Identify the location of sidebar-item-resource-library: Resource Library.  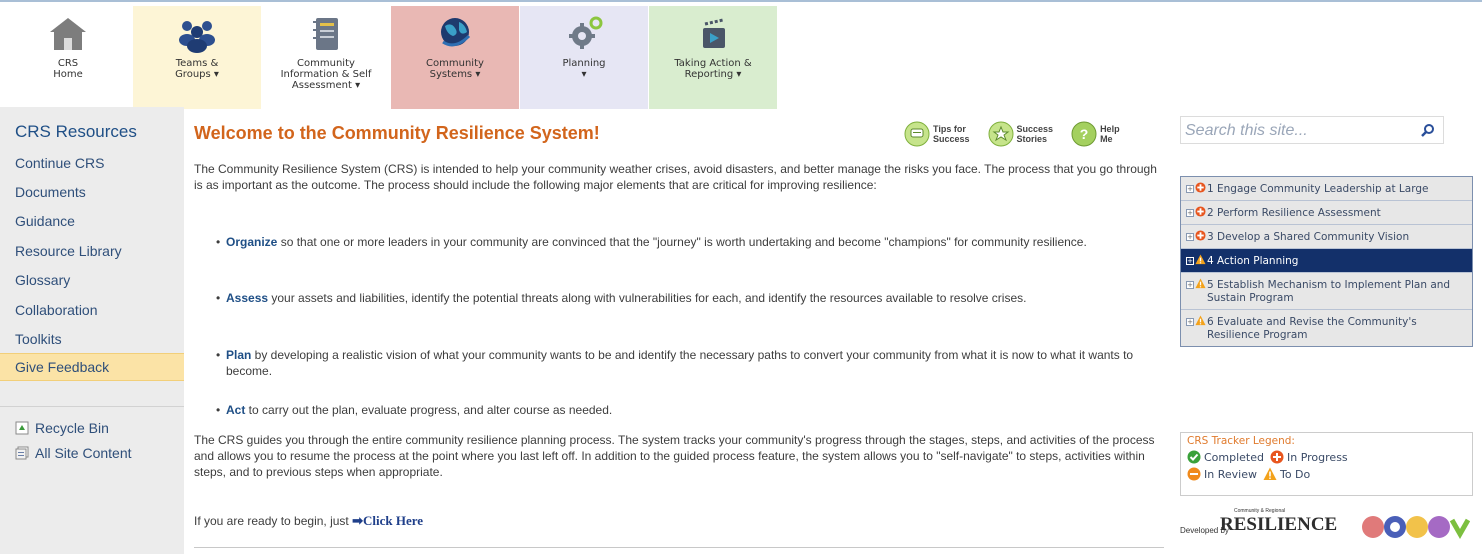
(68, 251).